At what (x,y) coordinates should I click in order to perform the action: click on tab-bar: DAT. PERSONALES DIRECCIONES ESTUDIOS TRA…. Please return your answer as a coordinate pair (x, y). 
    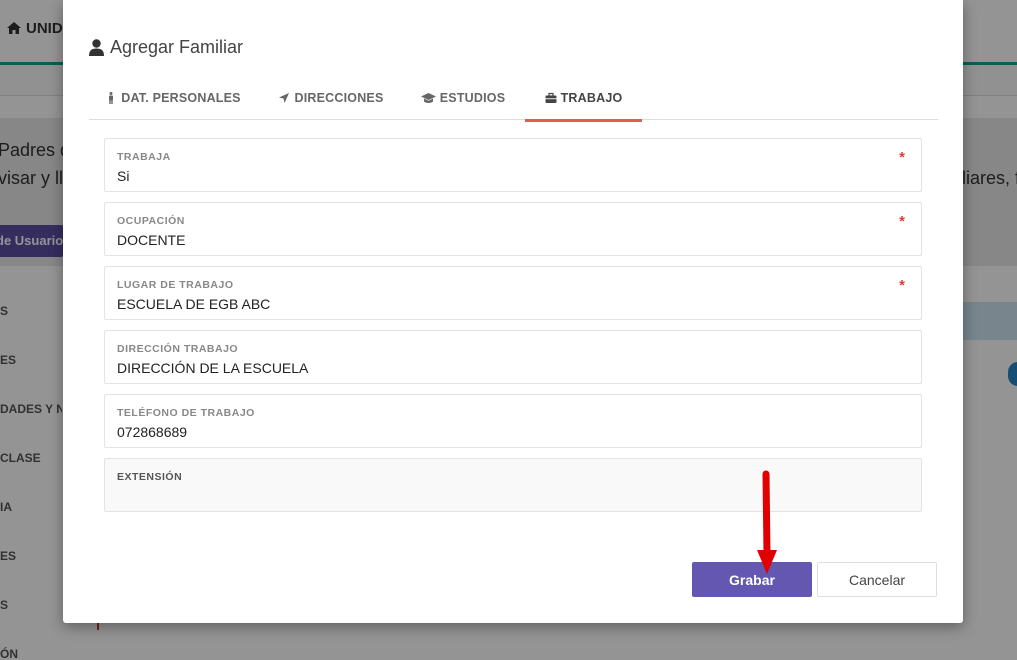
    Looking at the image, I should click on (513, 99).